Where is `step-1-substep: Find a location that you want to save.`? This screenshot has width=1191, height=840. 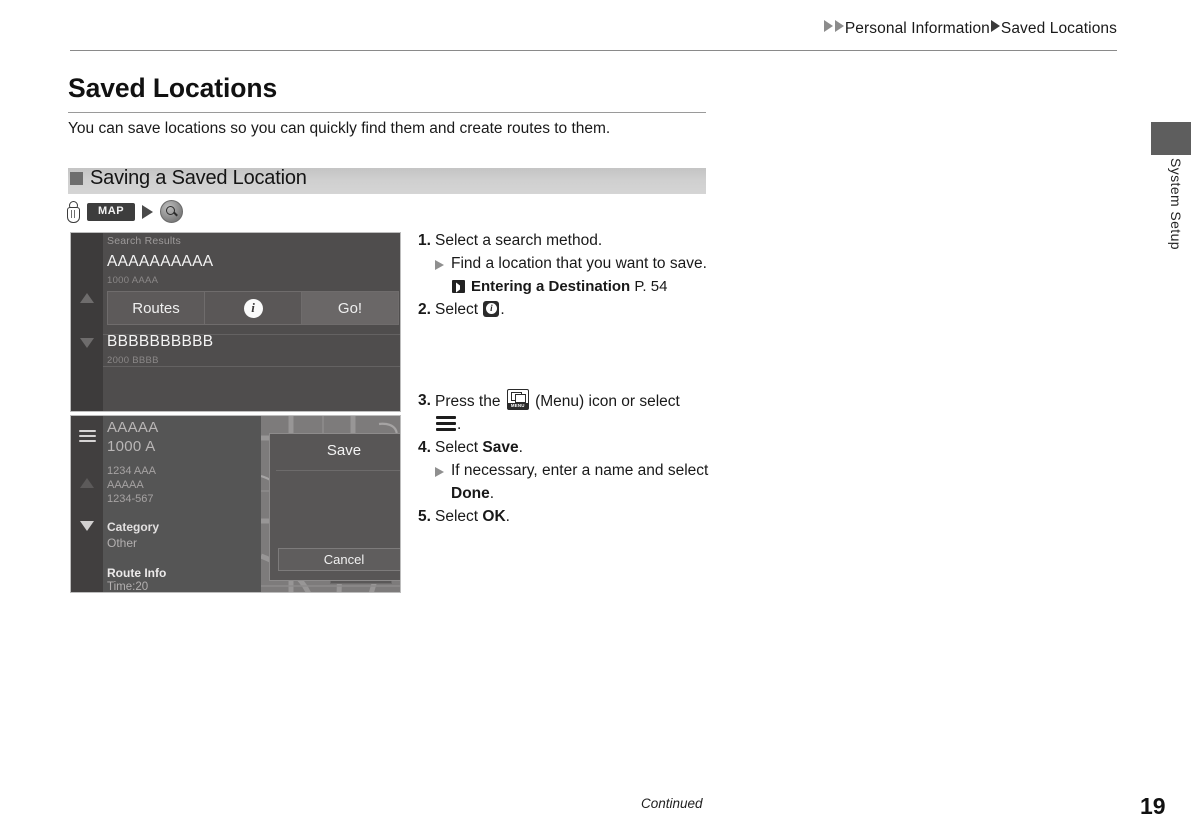
step-1-substep: Find a location that you want to save. is located at coordinates (576, 263).